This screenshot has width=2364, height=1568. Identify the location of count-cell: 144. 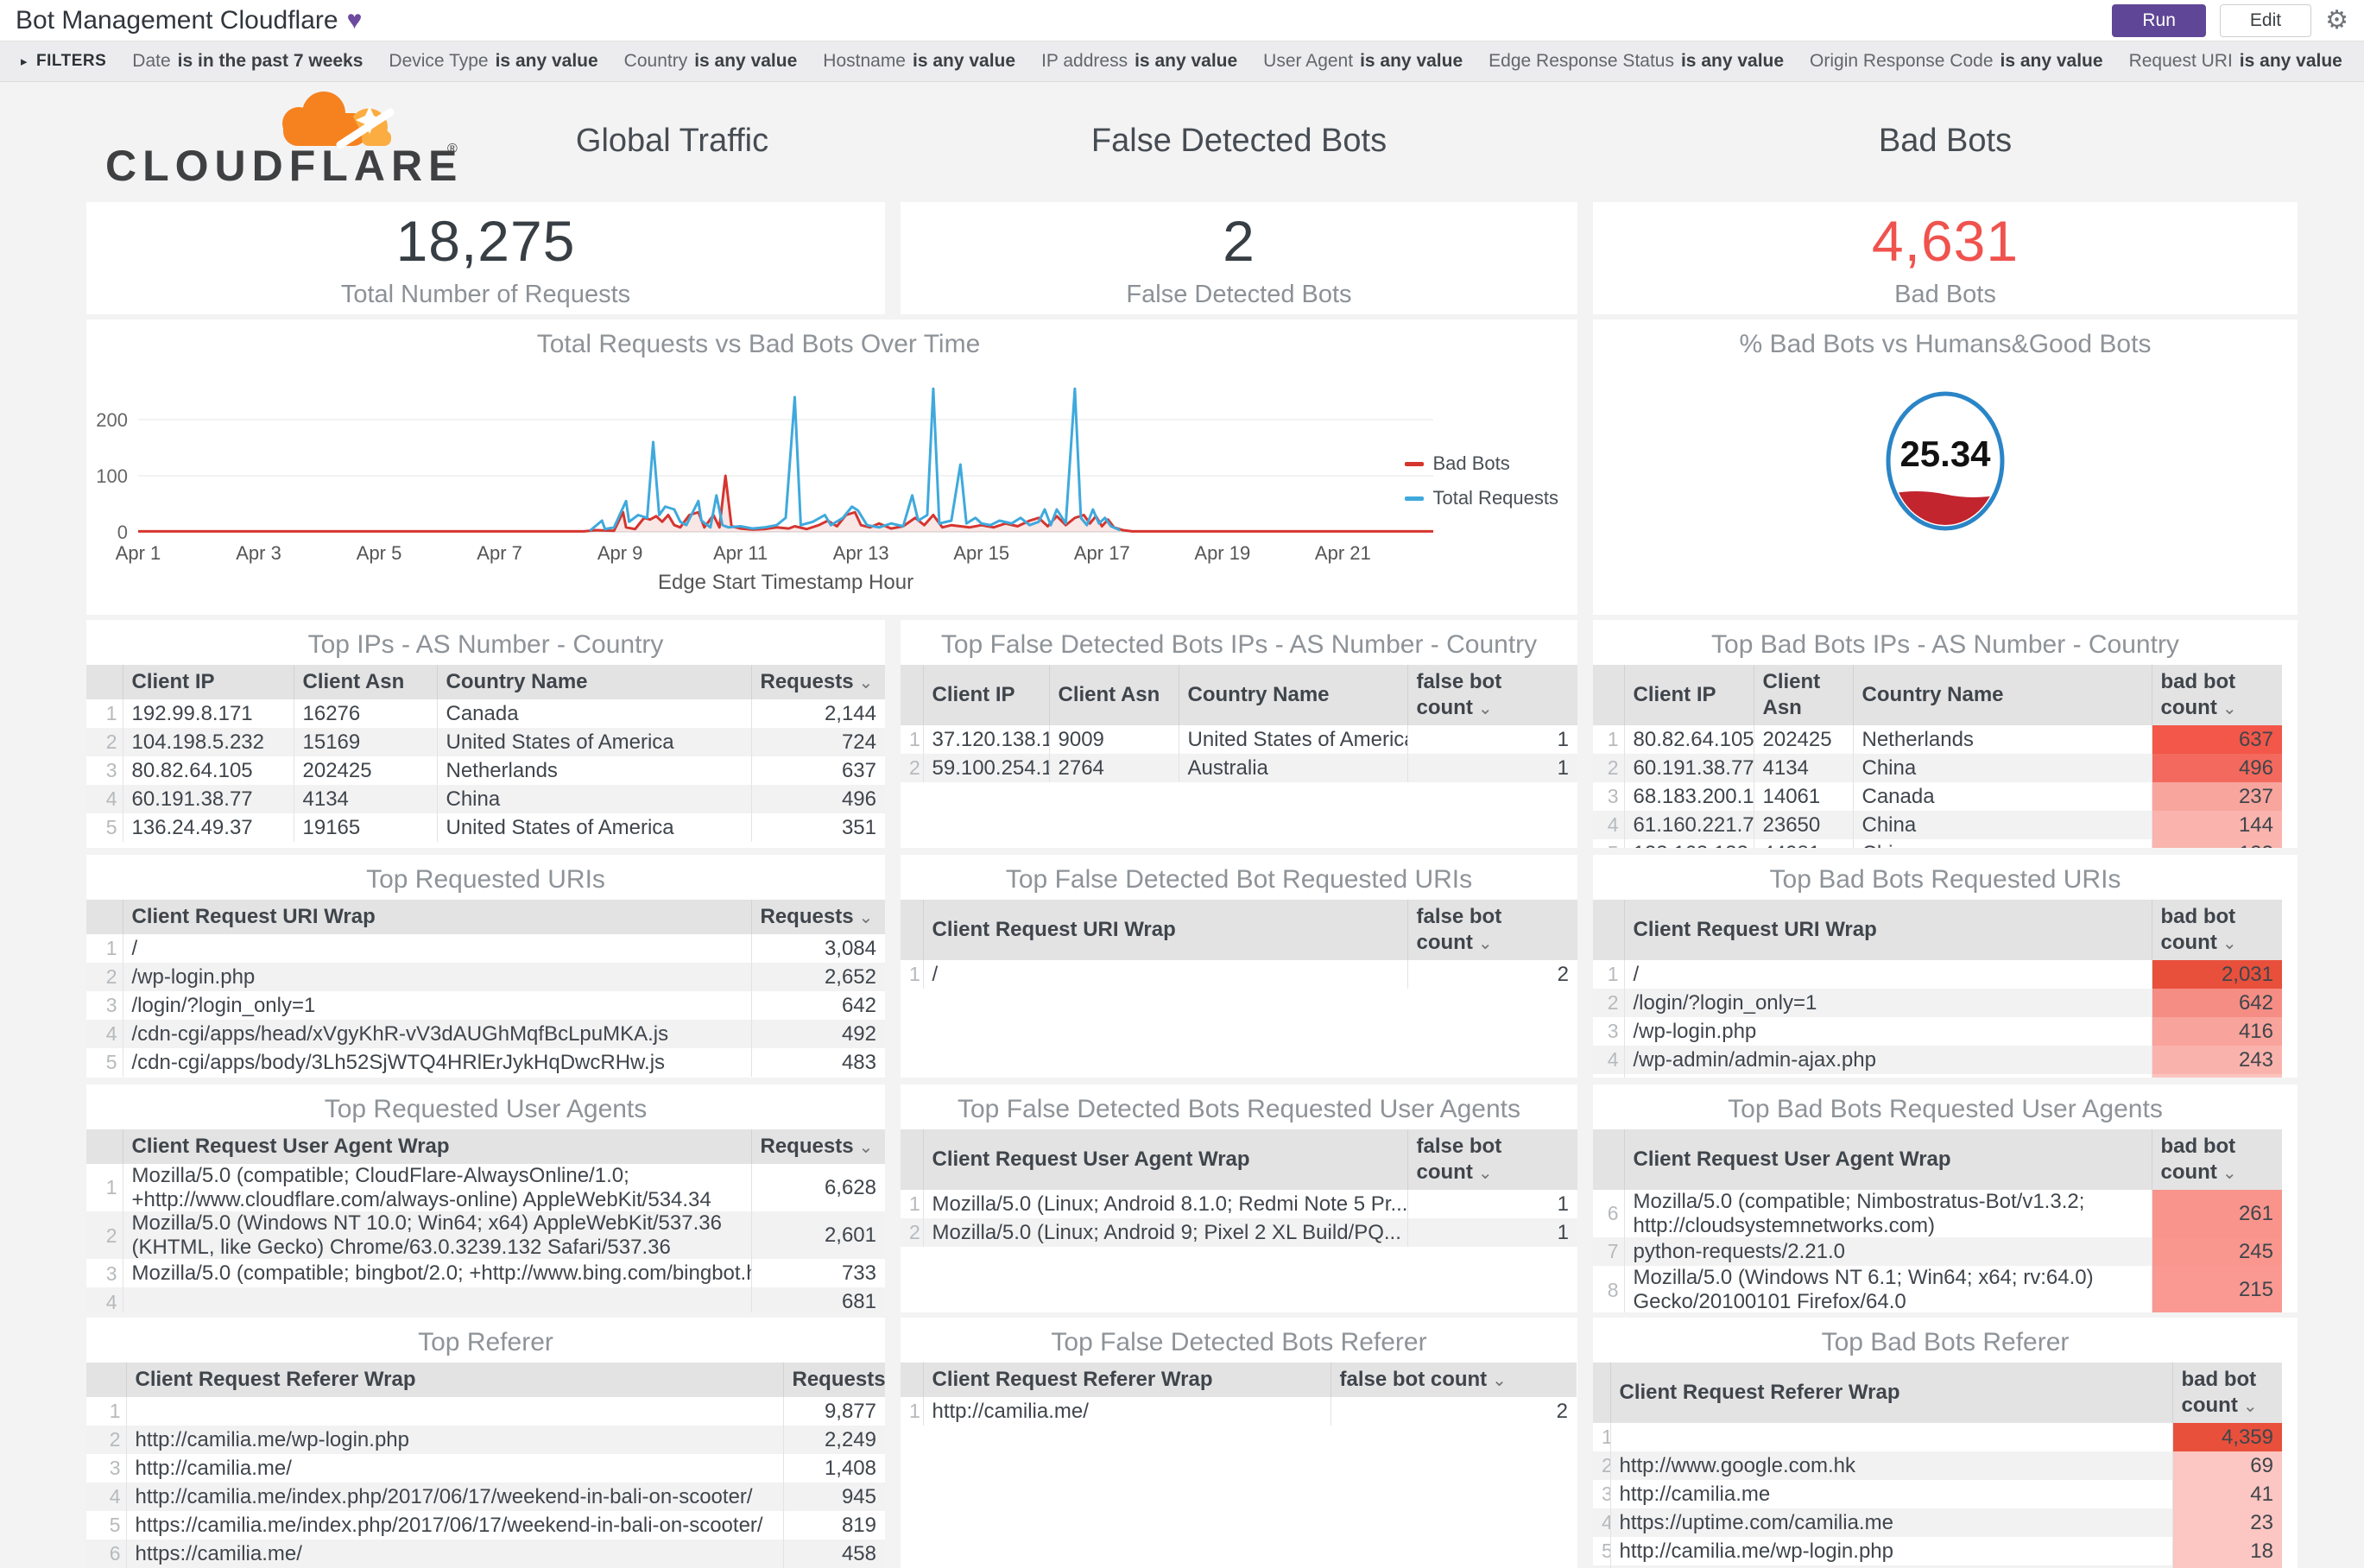
(2216, 825).